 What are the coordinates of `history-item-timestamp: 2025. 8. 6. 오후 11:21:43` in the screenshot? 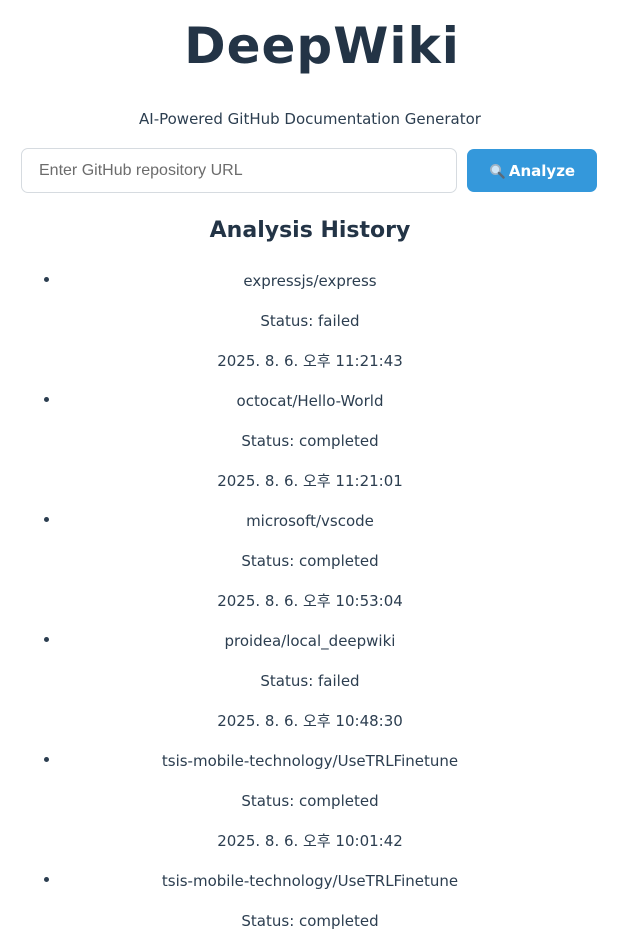 It's located at (310, 361).